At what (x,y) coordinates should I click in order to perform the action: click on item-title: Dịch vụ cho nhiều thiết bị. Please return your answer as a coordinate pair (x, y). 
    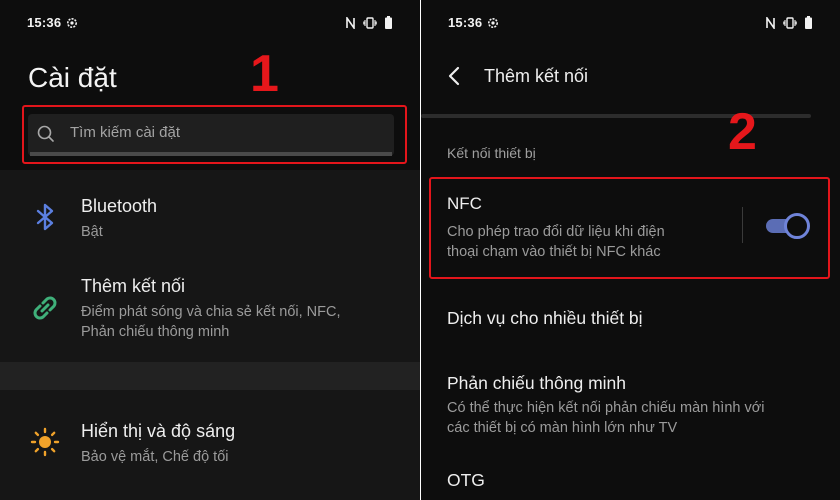
    Looking at the image, I should click on (545, 318).